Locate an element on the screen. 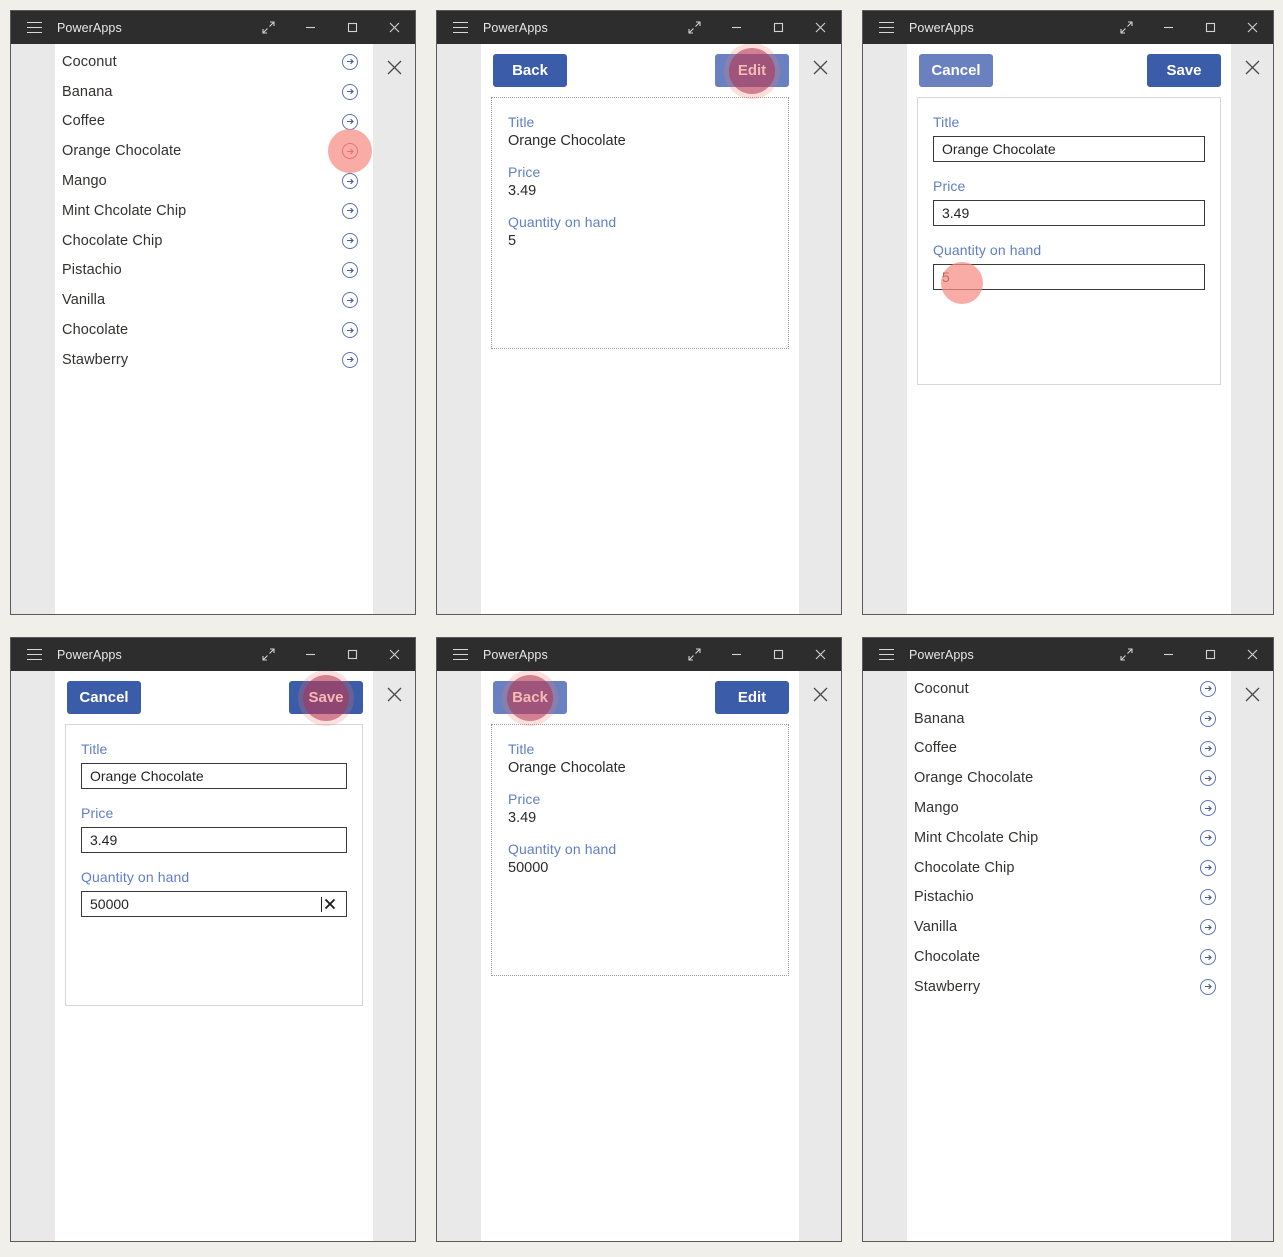 Image resolution: width=1283 pixels, height=1257 pixels. edit-button-label: Edit is located at coordinates (752, 70).